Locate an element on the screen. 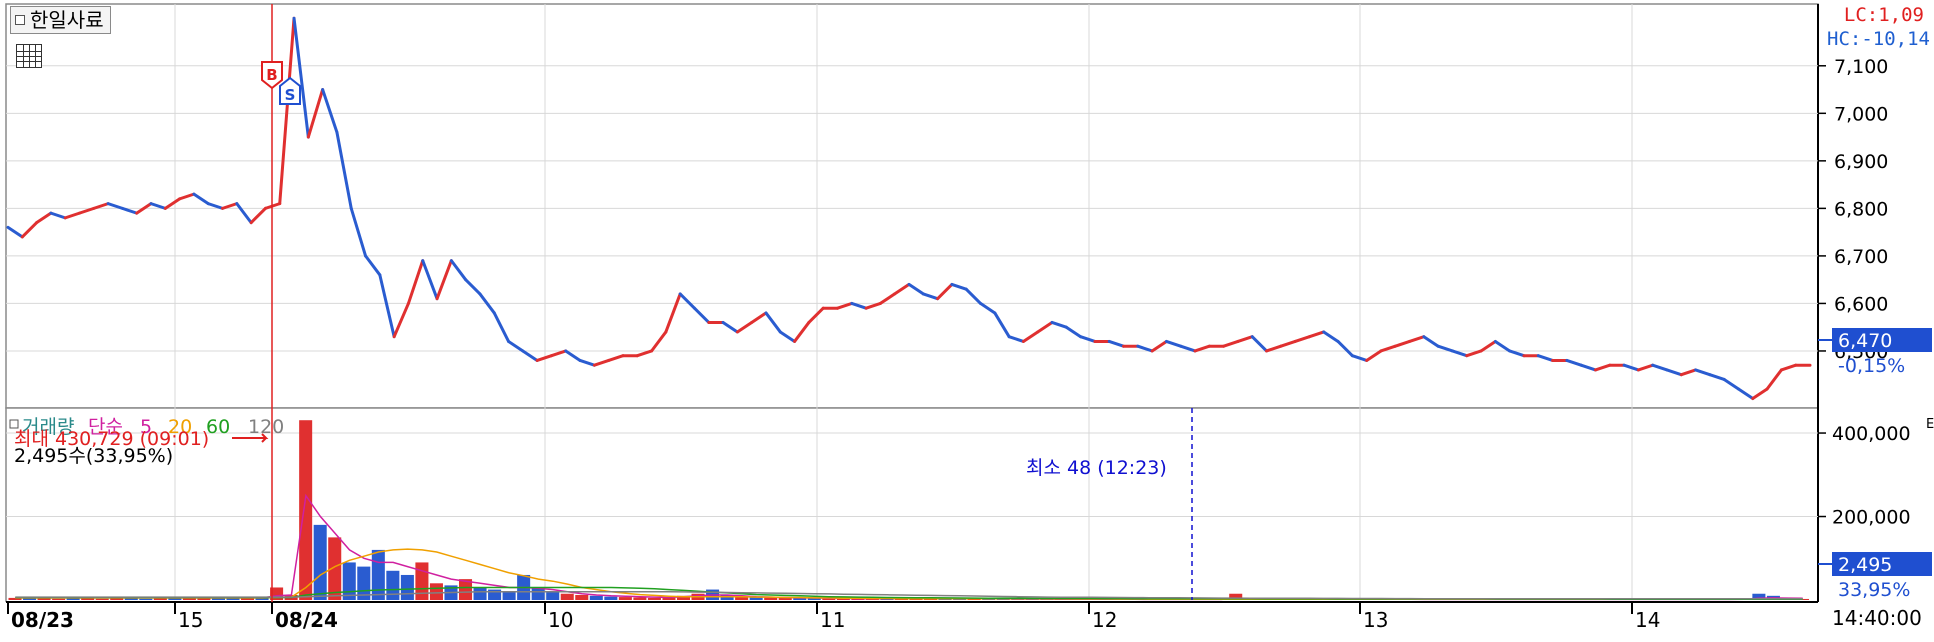 This screenshot has height=642, width=1934. y-tick-label: 6,900 is located at coordinates (1861, 162).